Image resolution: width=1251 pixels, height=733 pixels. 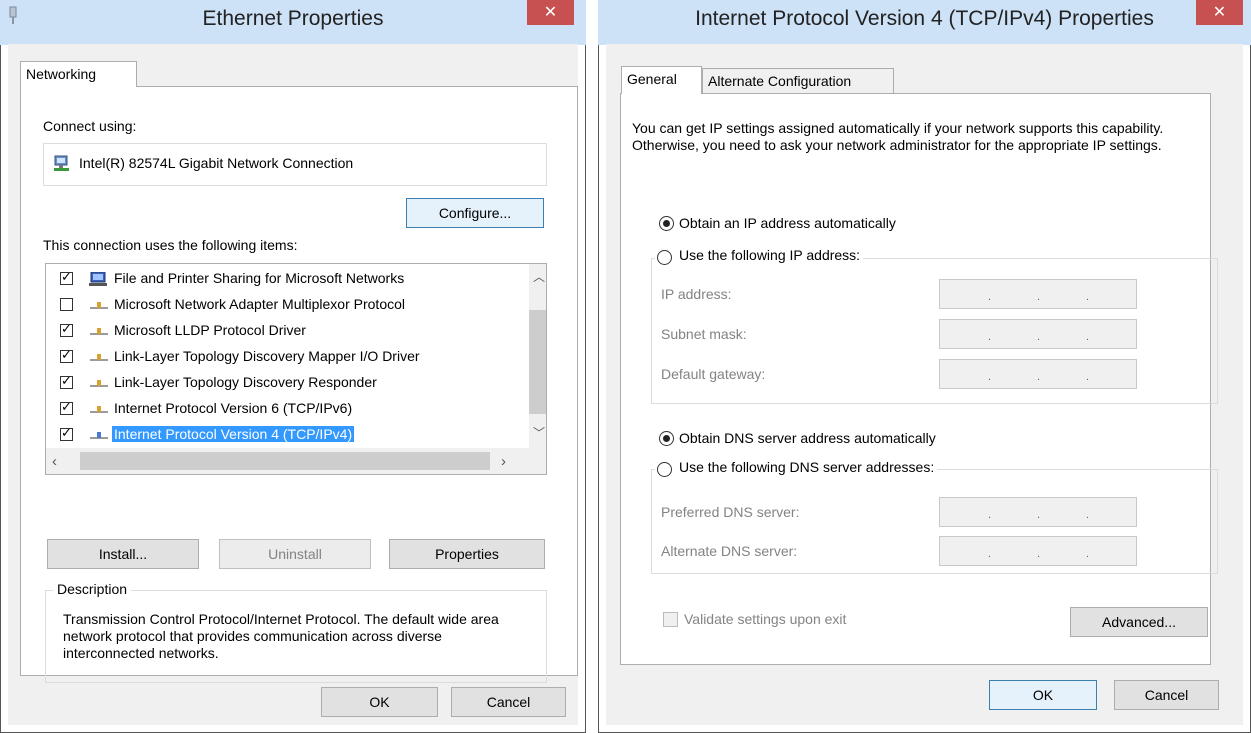 I want to click on tab-general: General, so click(x=661, y=80).